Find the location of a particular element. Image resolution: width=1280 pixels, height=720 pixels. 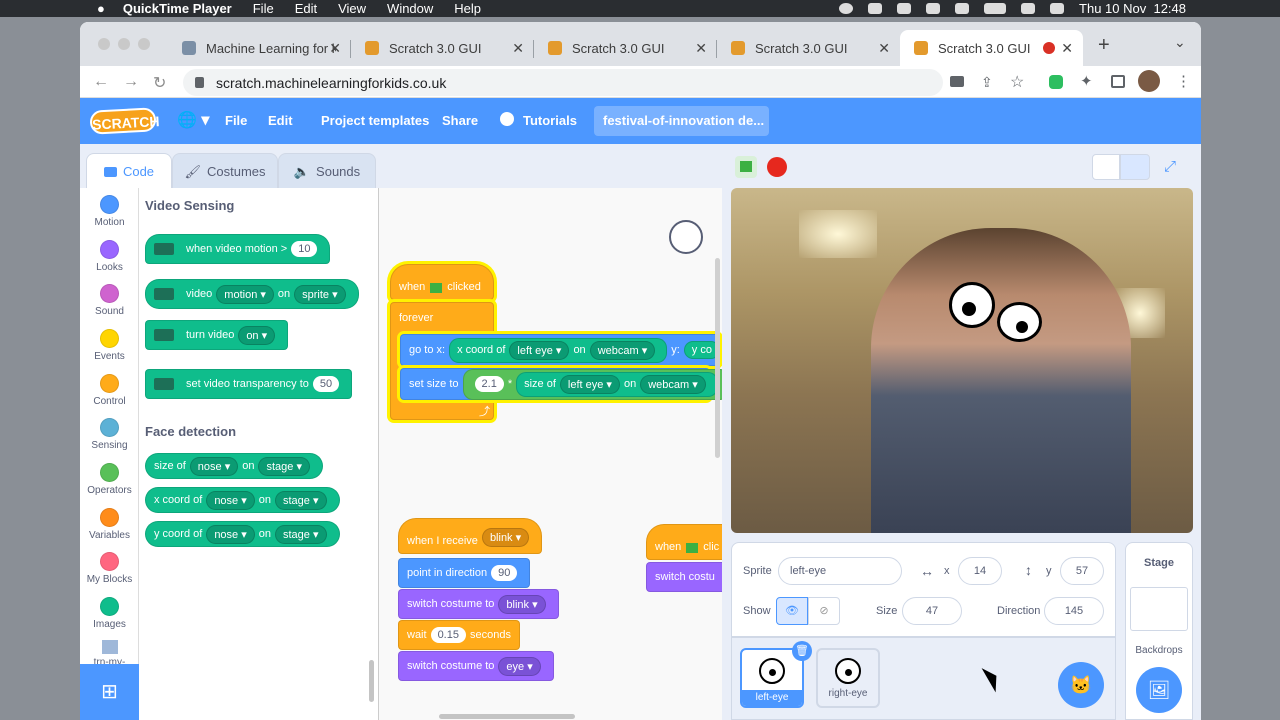

wait-block: wait 0.15 seconds is located at coordinates (459, 635).